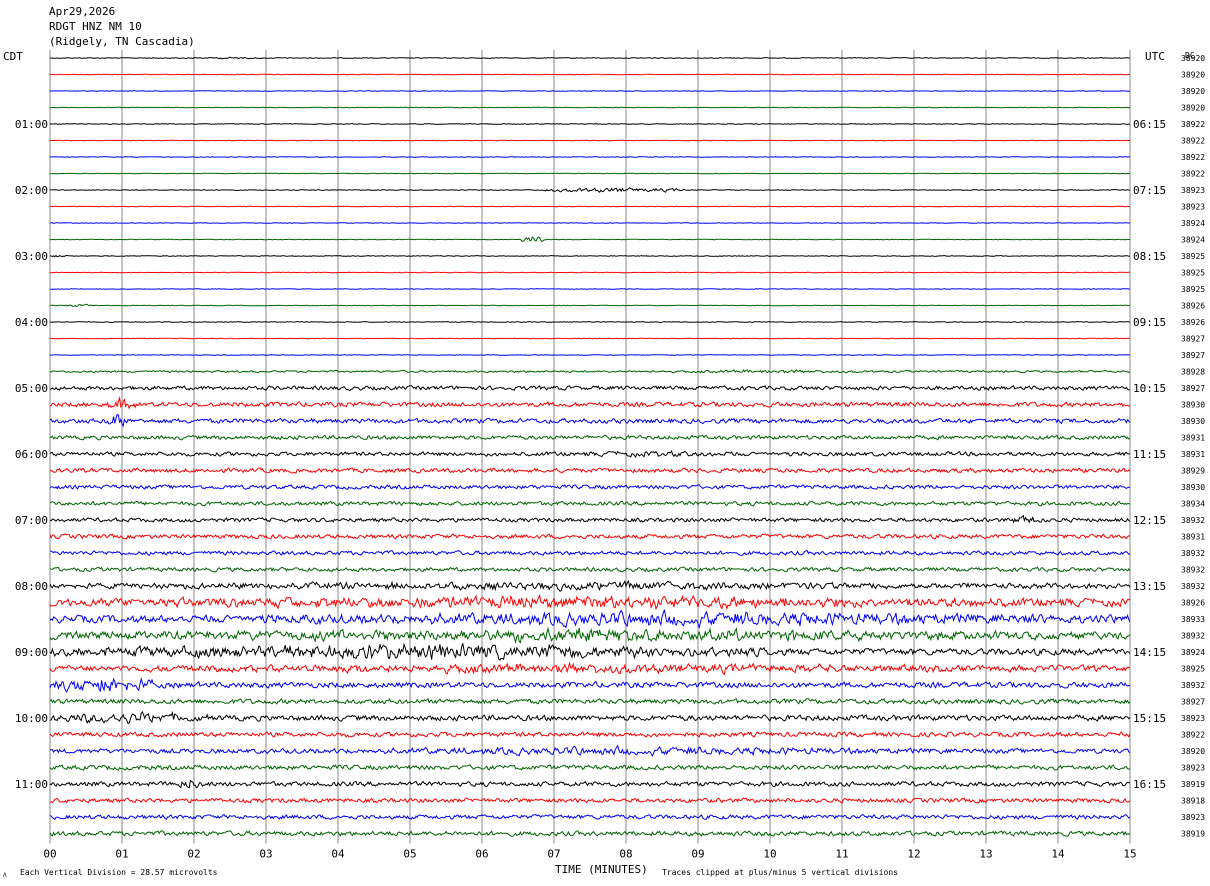 This screenshot has height=886, width=1210. Describe the element at coordinates (1149, 256) in the screenshot. I see `utc-time-label: 08:15` at that location.